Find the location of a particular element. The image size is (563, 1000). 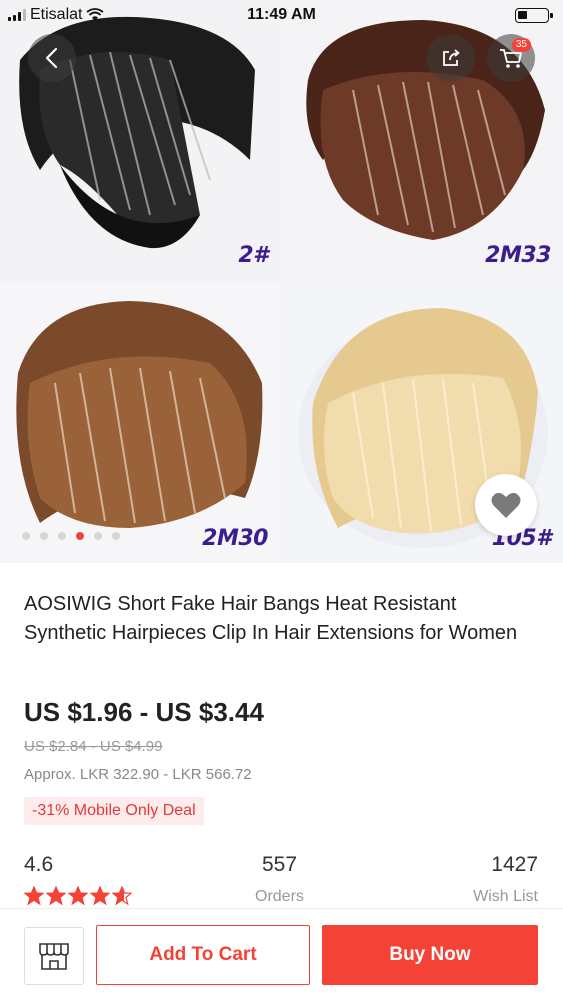

rating-value: 4.6 is located at coordinates (39, 864).